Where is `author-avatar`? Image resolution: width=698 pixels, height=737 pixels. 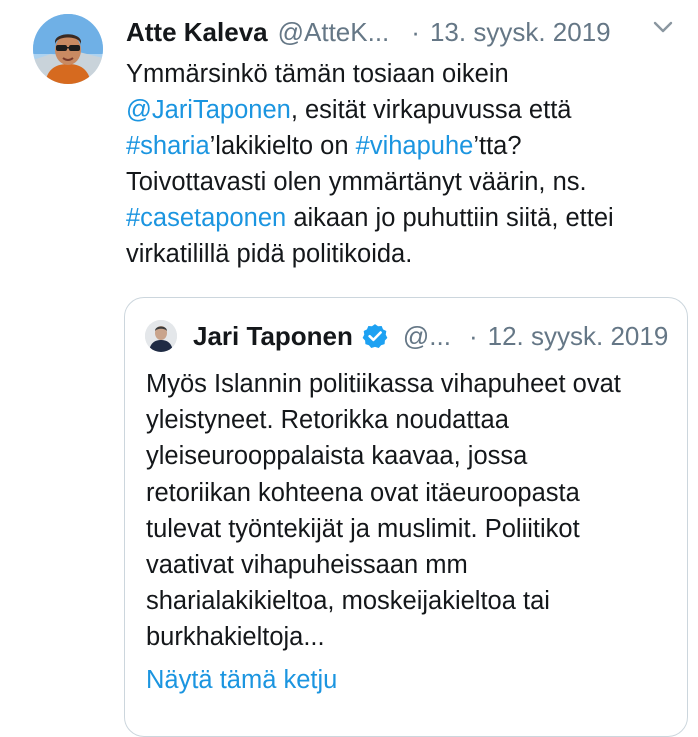 author-avatar is located at coordinates (68, 49).